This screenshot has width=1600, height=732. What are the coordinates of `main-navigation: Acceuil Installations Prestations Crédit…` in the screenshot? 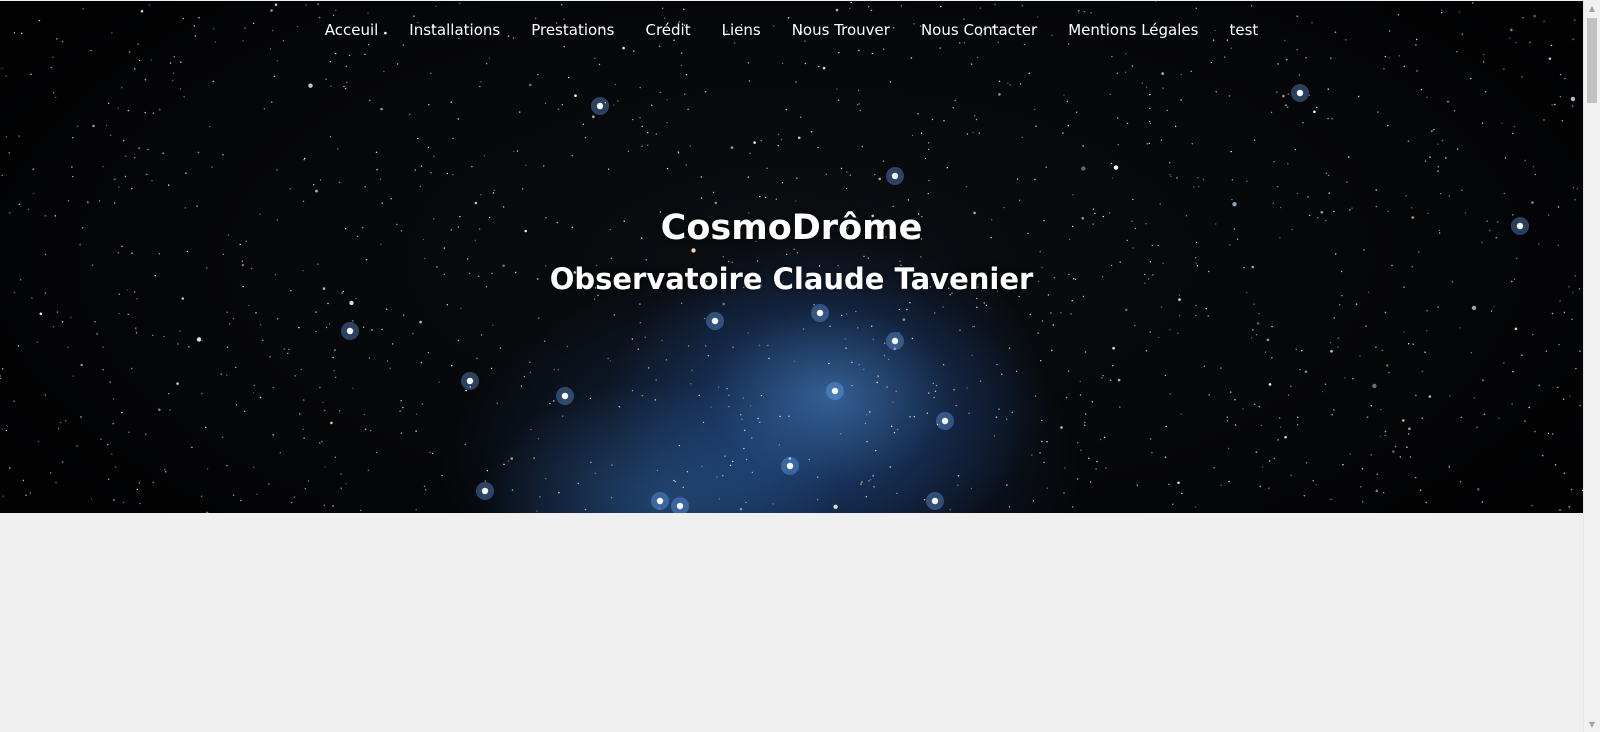 It's located at (791, 30).